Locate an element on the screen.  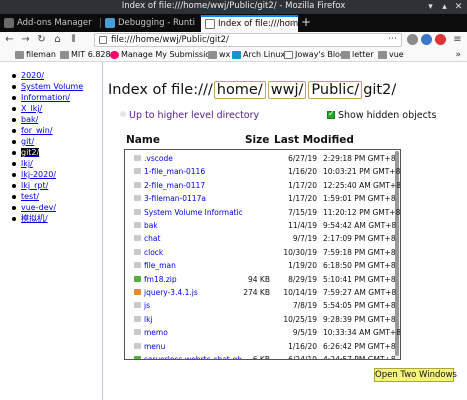
bookmark-item: vue is located at coordinates (391, 55).